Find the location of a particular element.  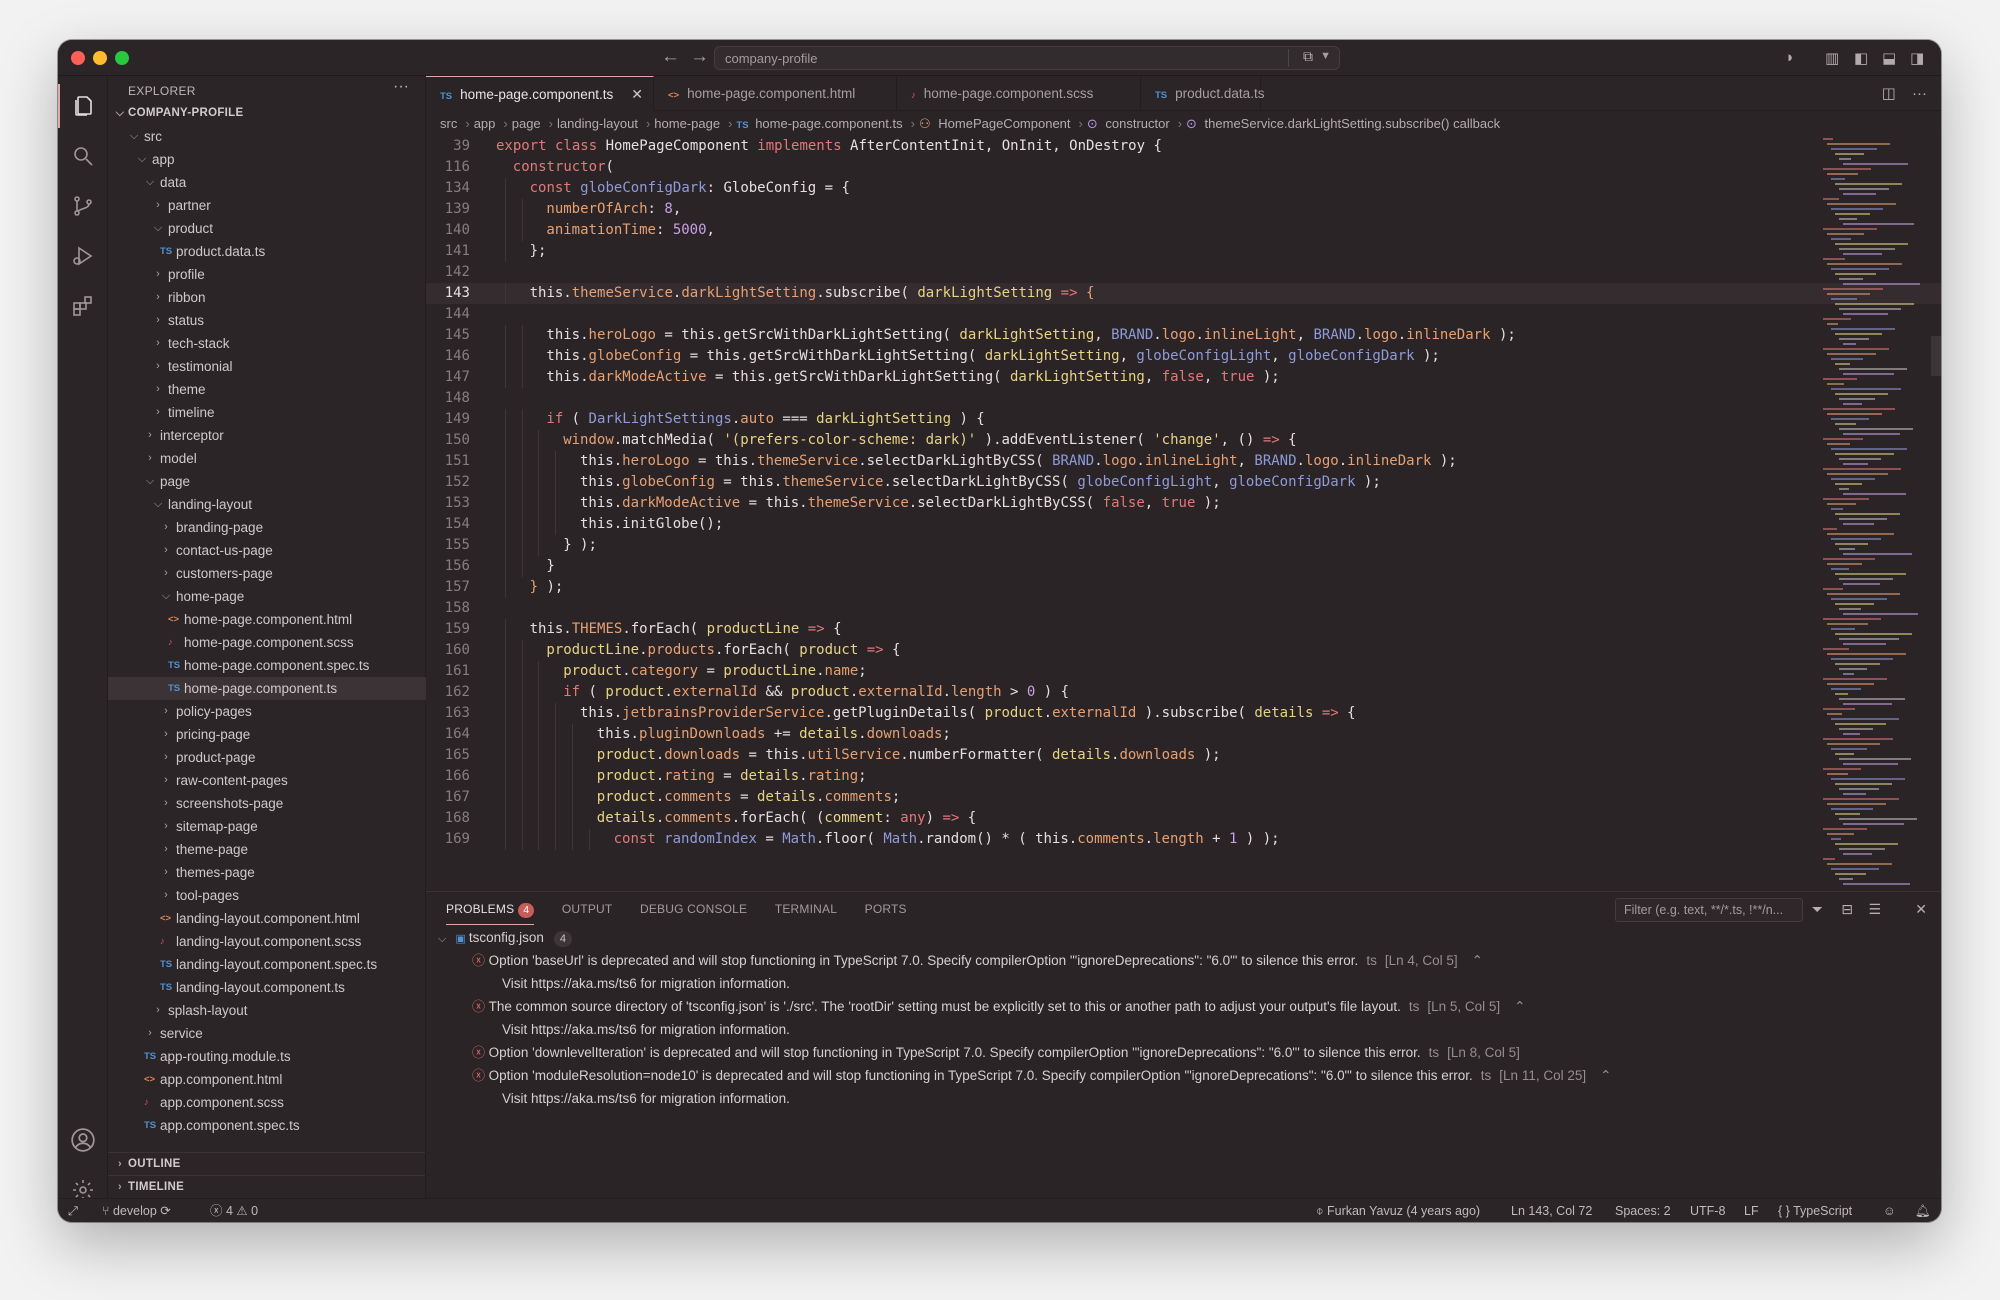

tree-folder: ⌵ data is located at coordinates (267, 182).